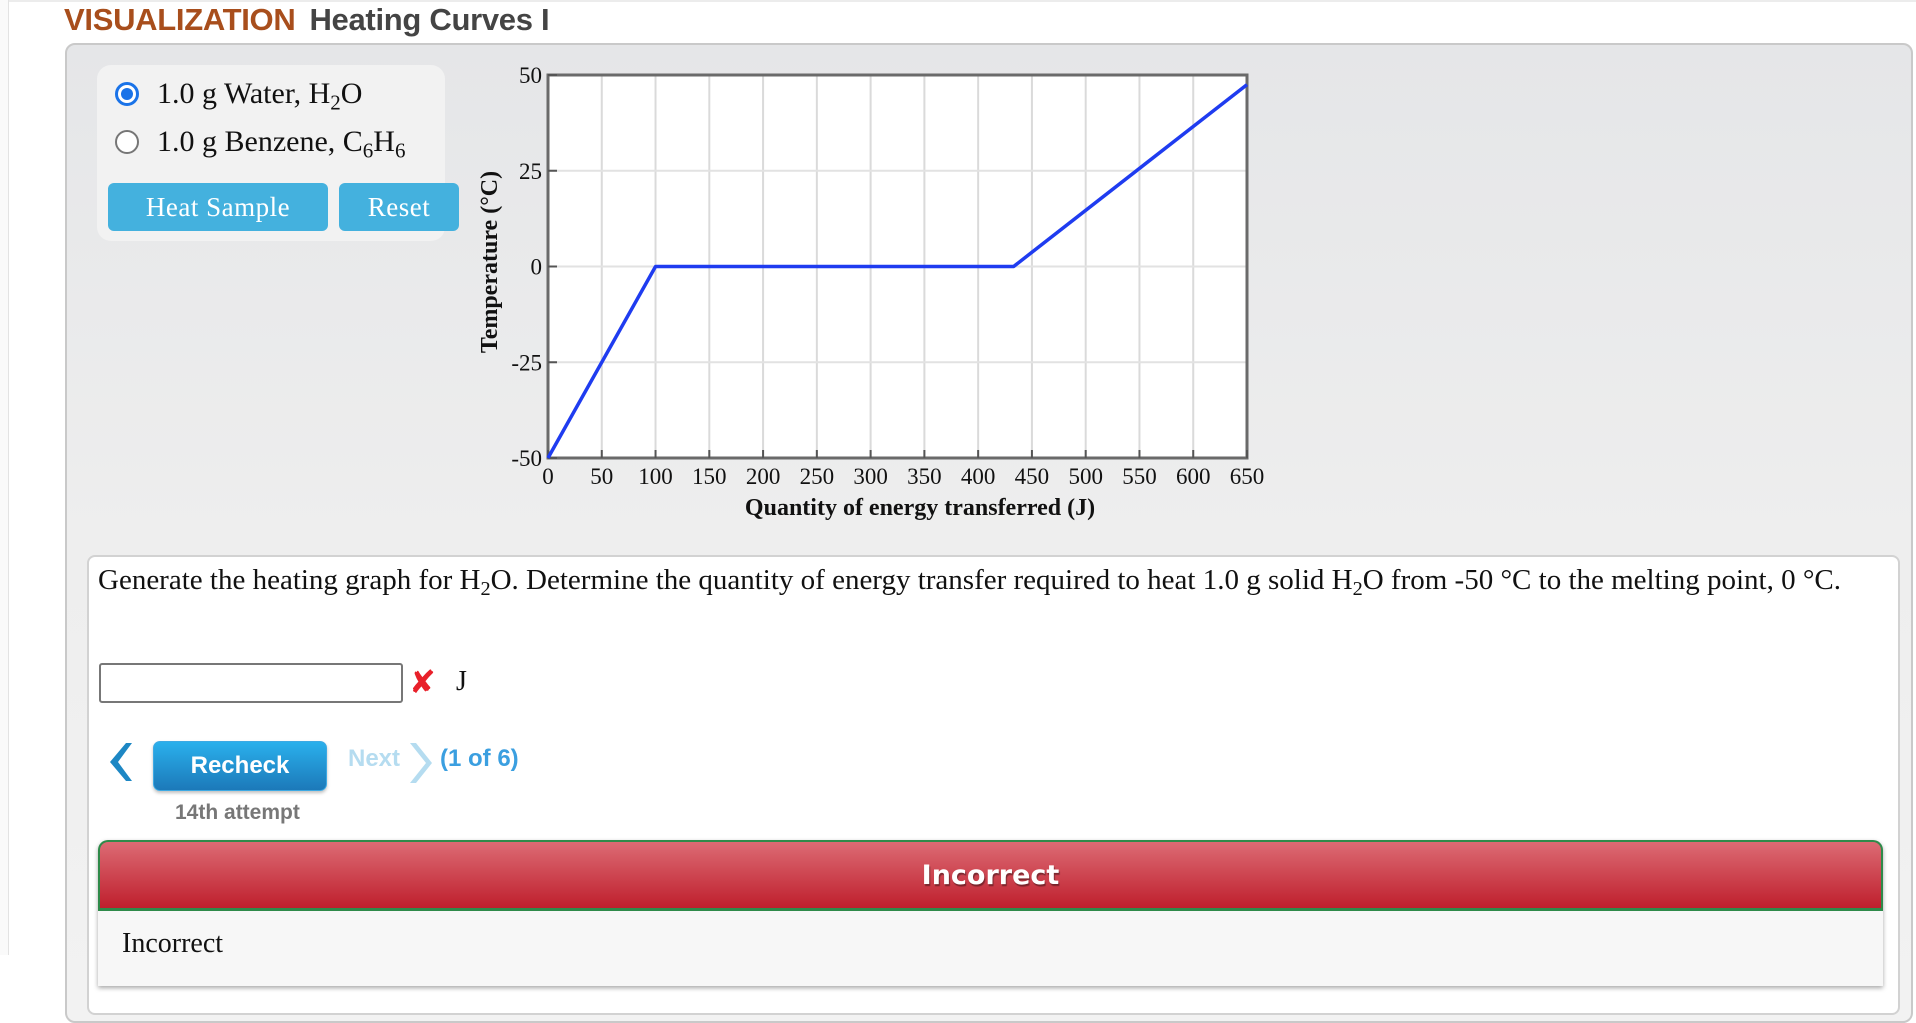  What do you see at coordinates (530, 171) in the screenshot?
I see `y-tick-label: 25` at bounding box center [530, 171].